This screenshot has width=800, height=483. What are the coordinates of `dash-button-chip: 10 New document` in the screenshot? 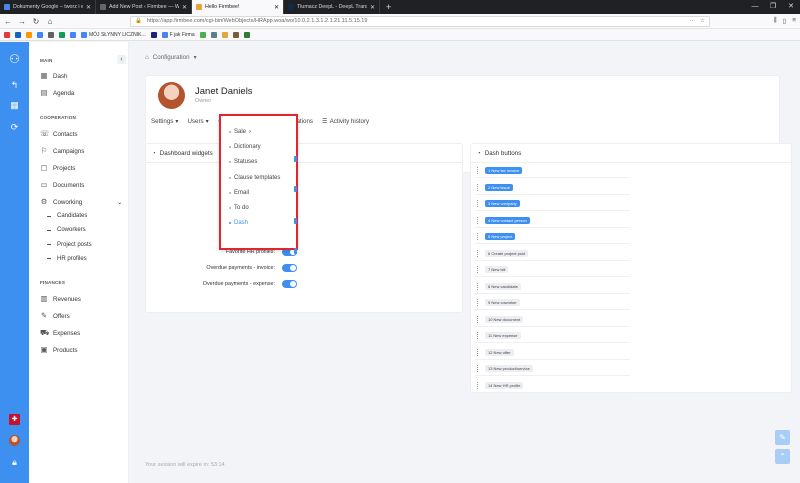 It's located at (504, 319).